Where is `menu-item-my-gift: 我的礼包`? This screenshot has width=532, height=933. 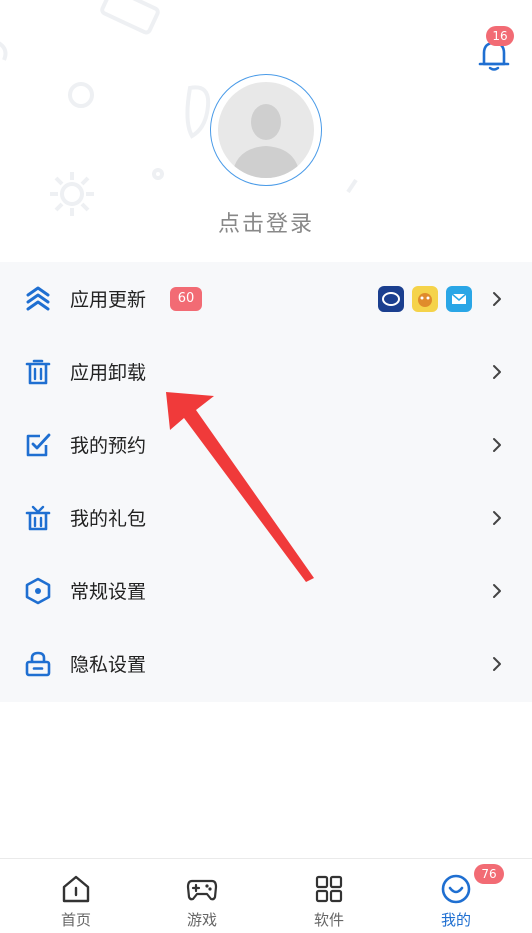
menu-item-my-gift: 我的礼包 is located at coordinates (266, 517).